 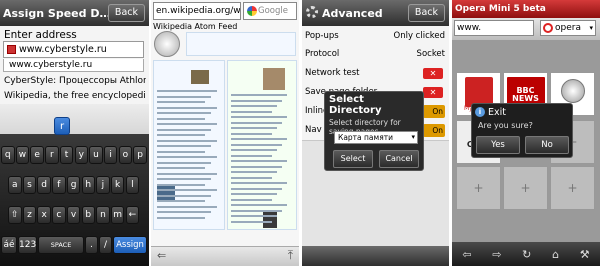 I want to click on bottom-toolbar: ⇦ ⇨ ↻ ⌂ ⚒, so click(x=526, y=254).